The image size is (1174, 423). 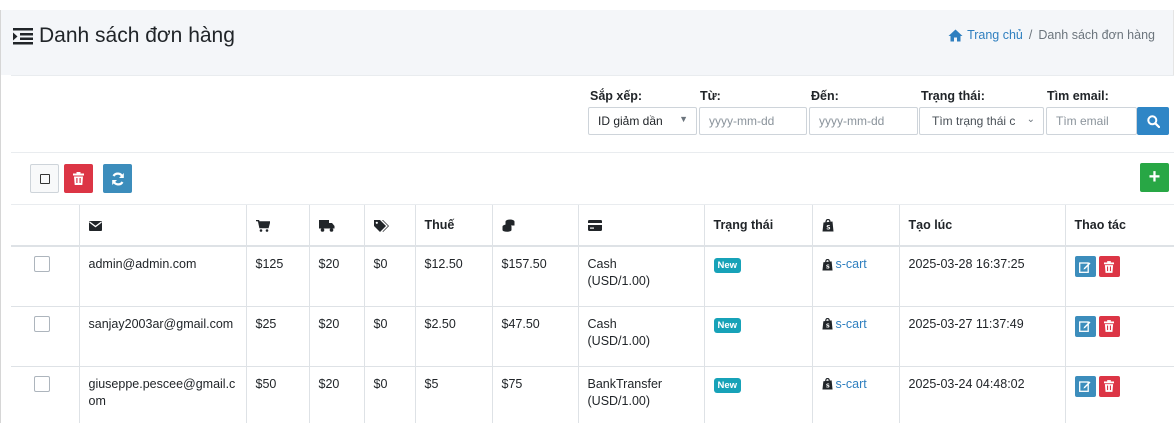 What do you see at coordinates (727, 265) in the screenshot?
I see `status-badge: New` at bounding box center [727, 265].